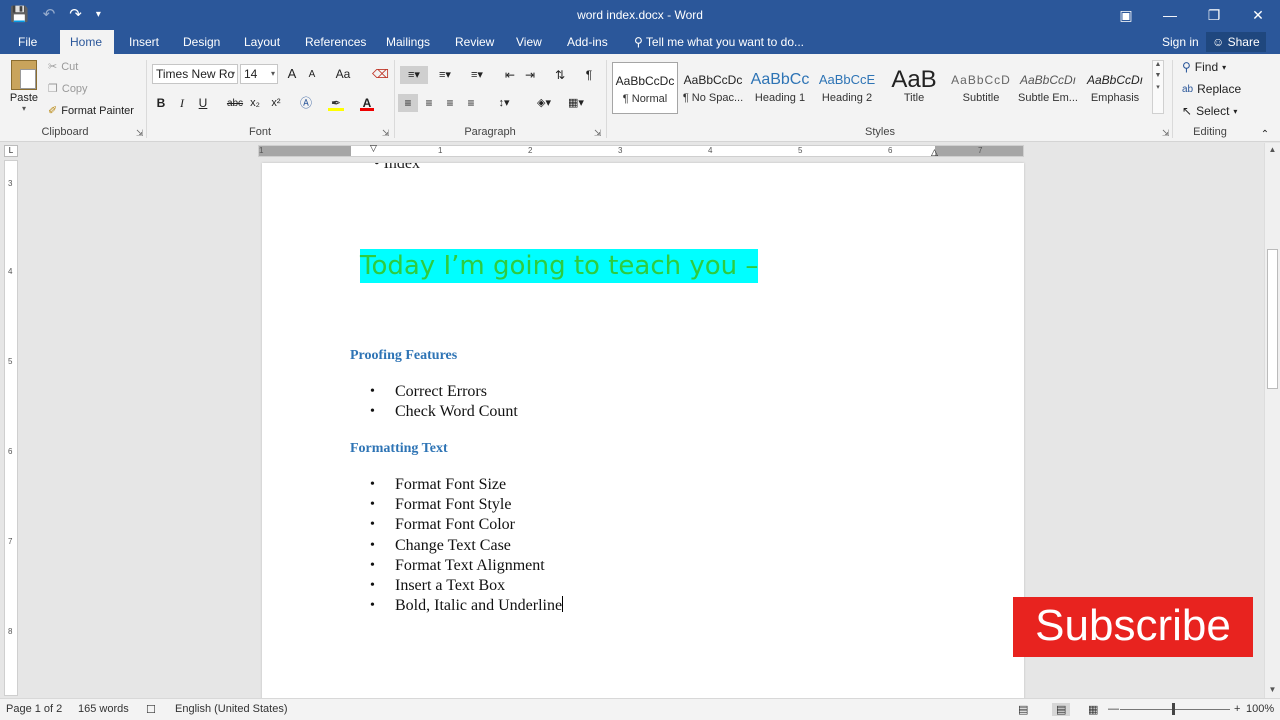 The image size is (1280, 720). Describe the element at coordinates (380, 74) in the screenshot. I see `clear-formatting-icon: ⌫` at that location.